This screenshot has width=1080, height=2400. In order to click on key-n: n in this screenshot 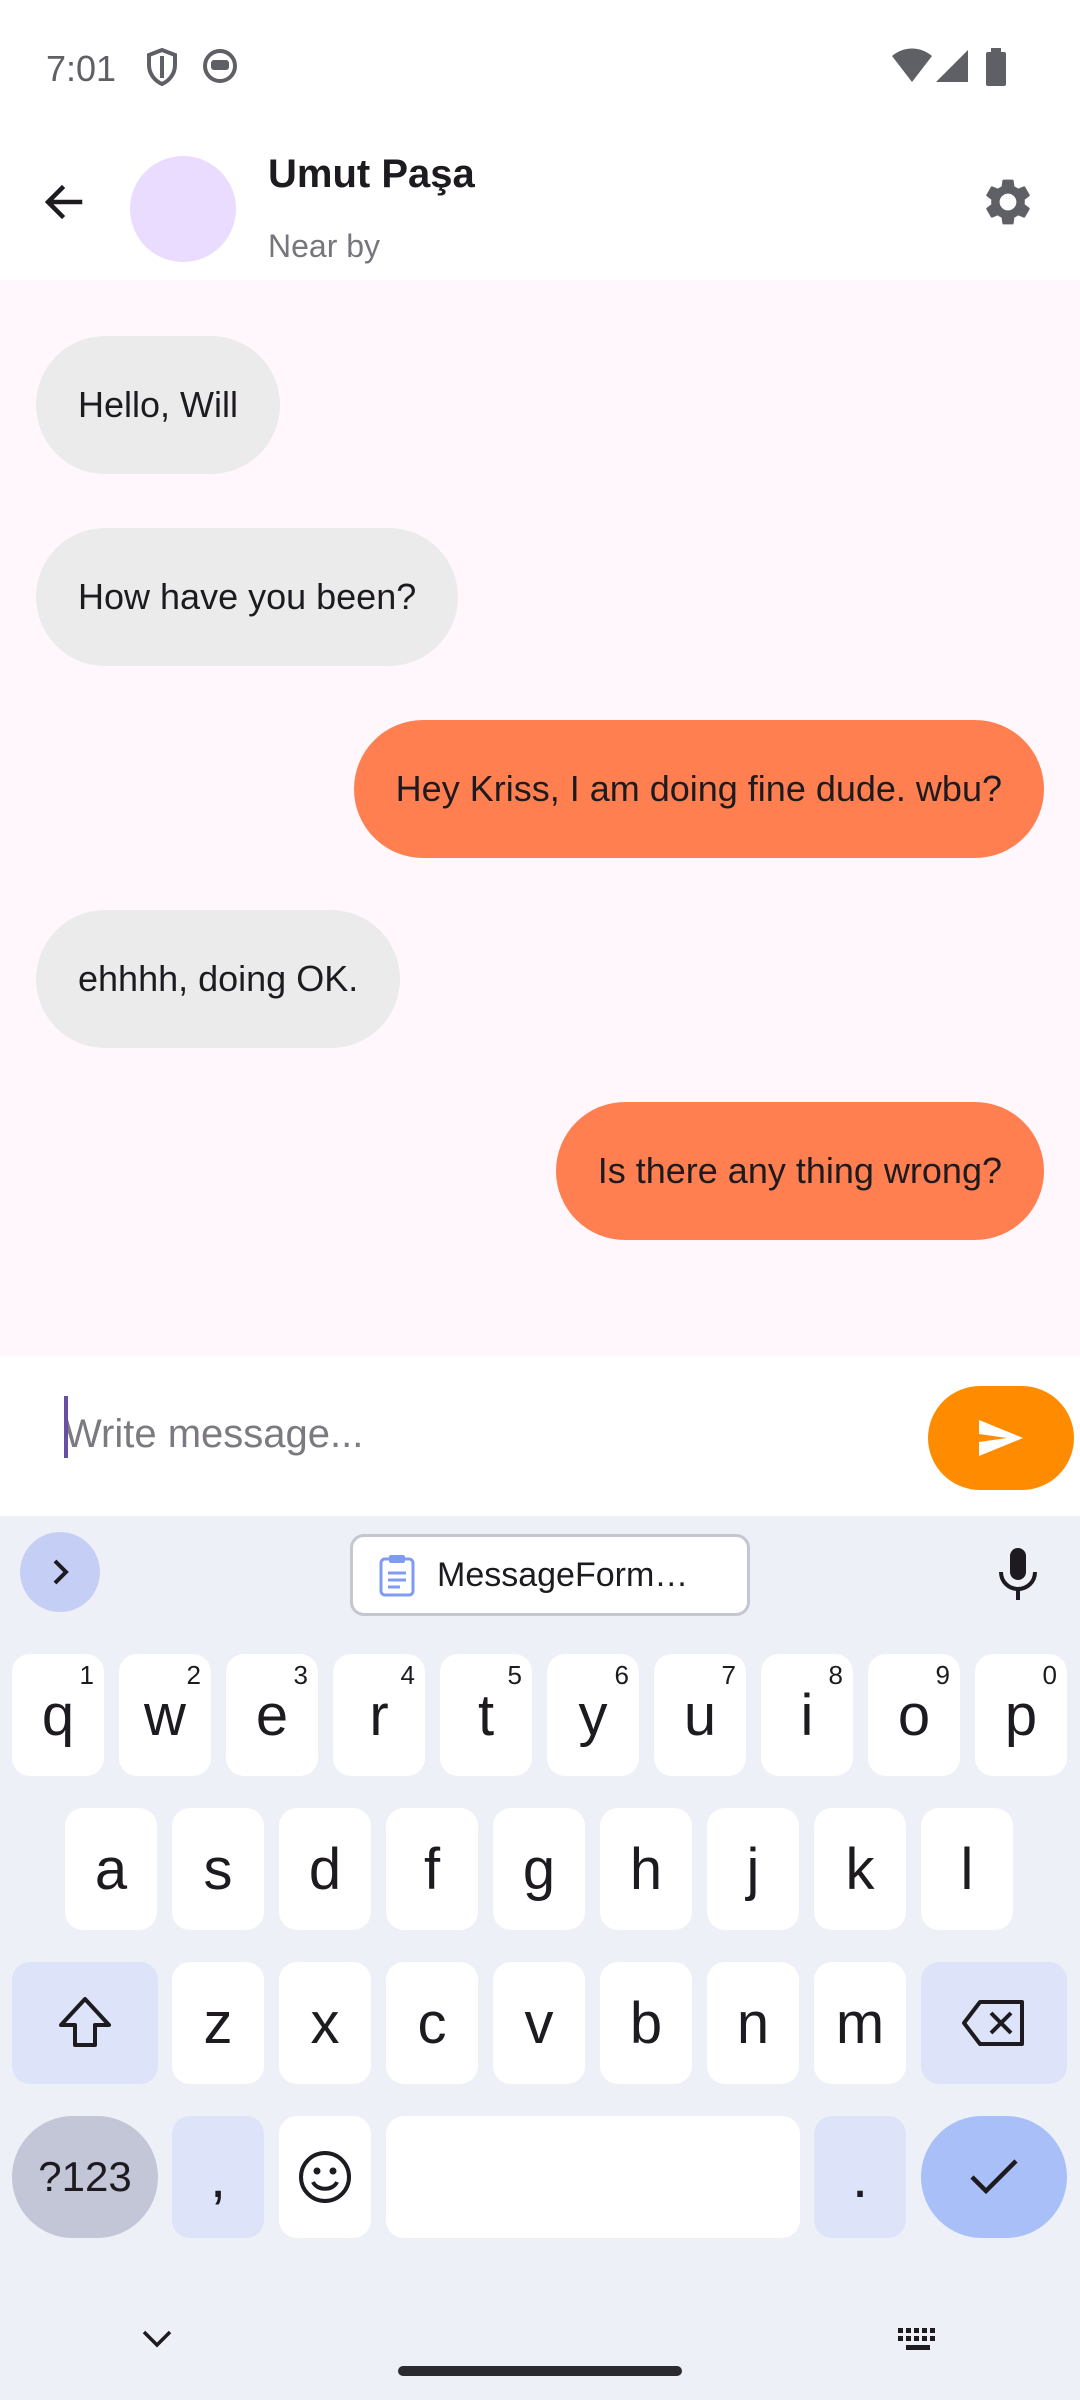, I will do `click(753, 2023)`.